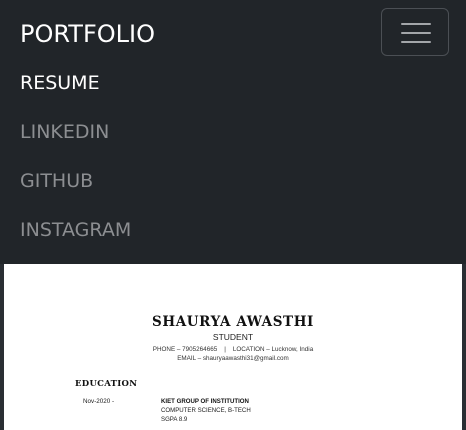 The height and width of the screenshot is (430, 466). Describe the element at coordinates (87, 34) in the screenshot. I see `navbar-brand: PORTFOLIO` at that location.